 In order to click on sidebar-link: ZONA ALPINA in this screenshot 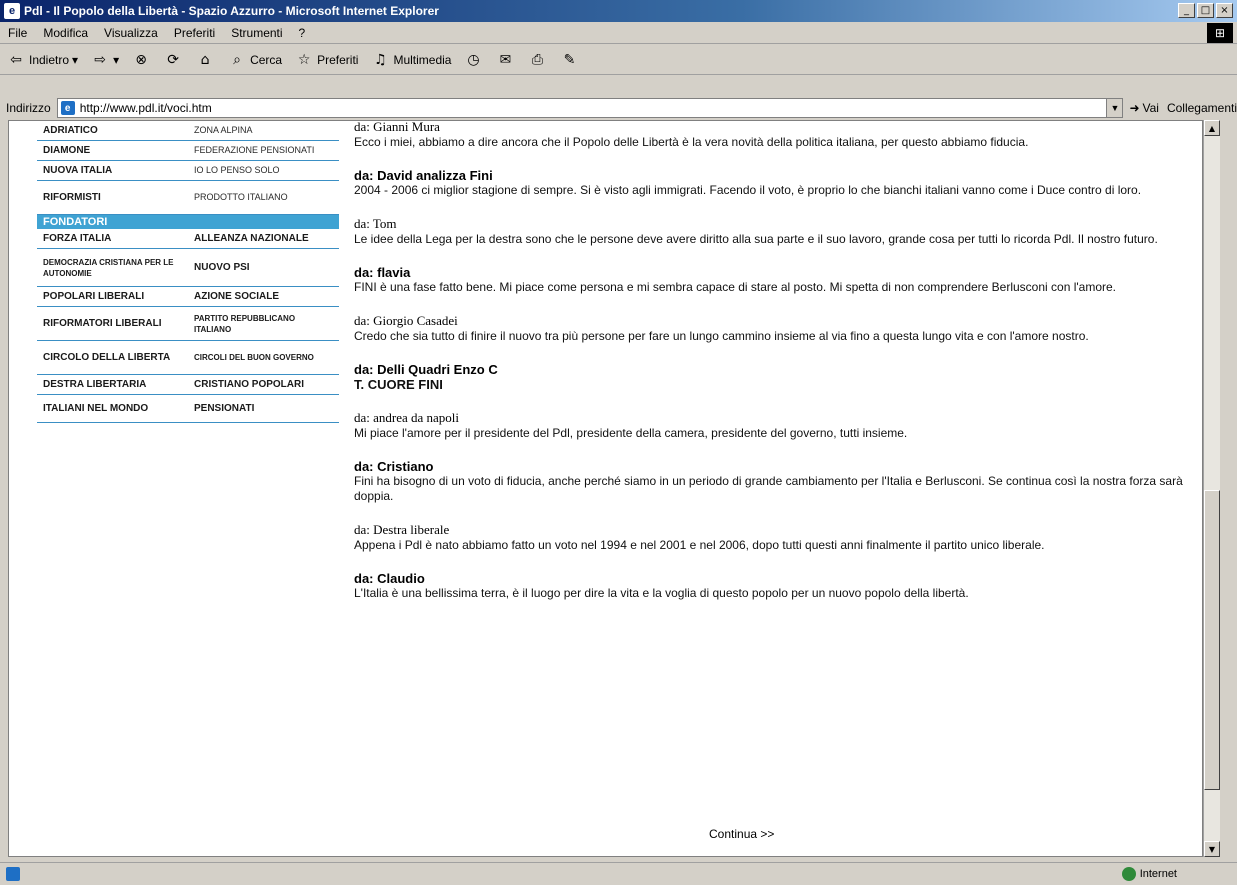, I will do `click(263, 130)`.